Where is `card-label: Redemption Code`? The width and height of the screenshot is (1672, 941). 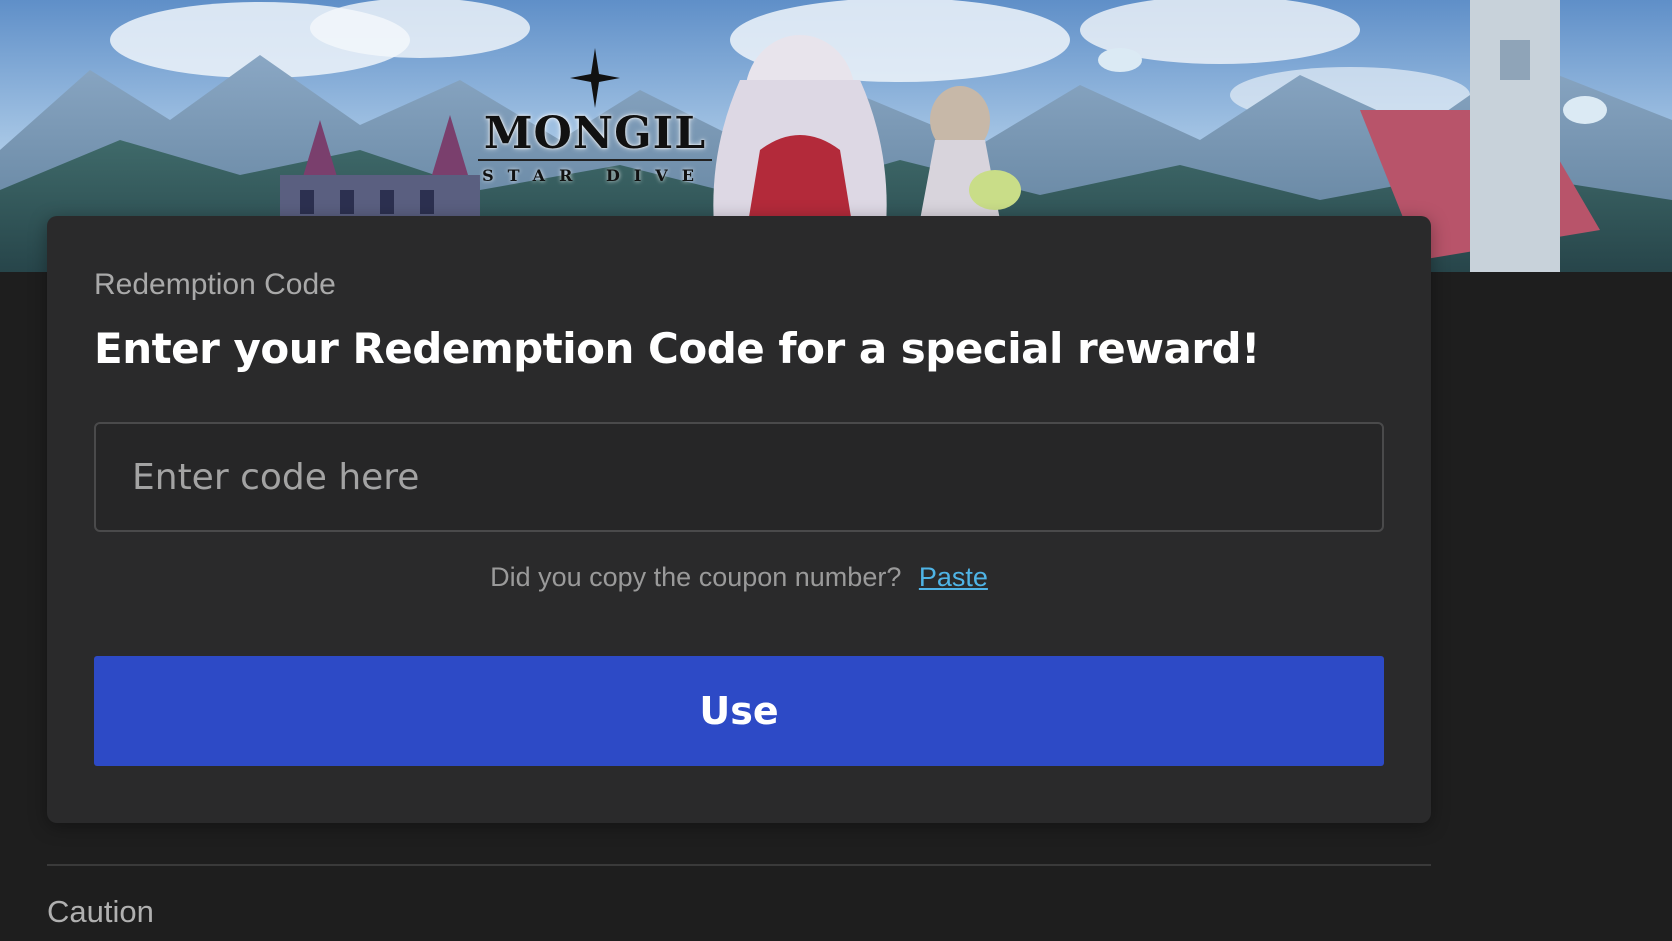 card-label: Redemption Code is located at coordinates (215, 284).